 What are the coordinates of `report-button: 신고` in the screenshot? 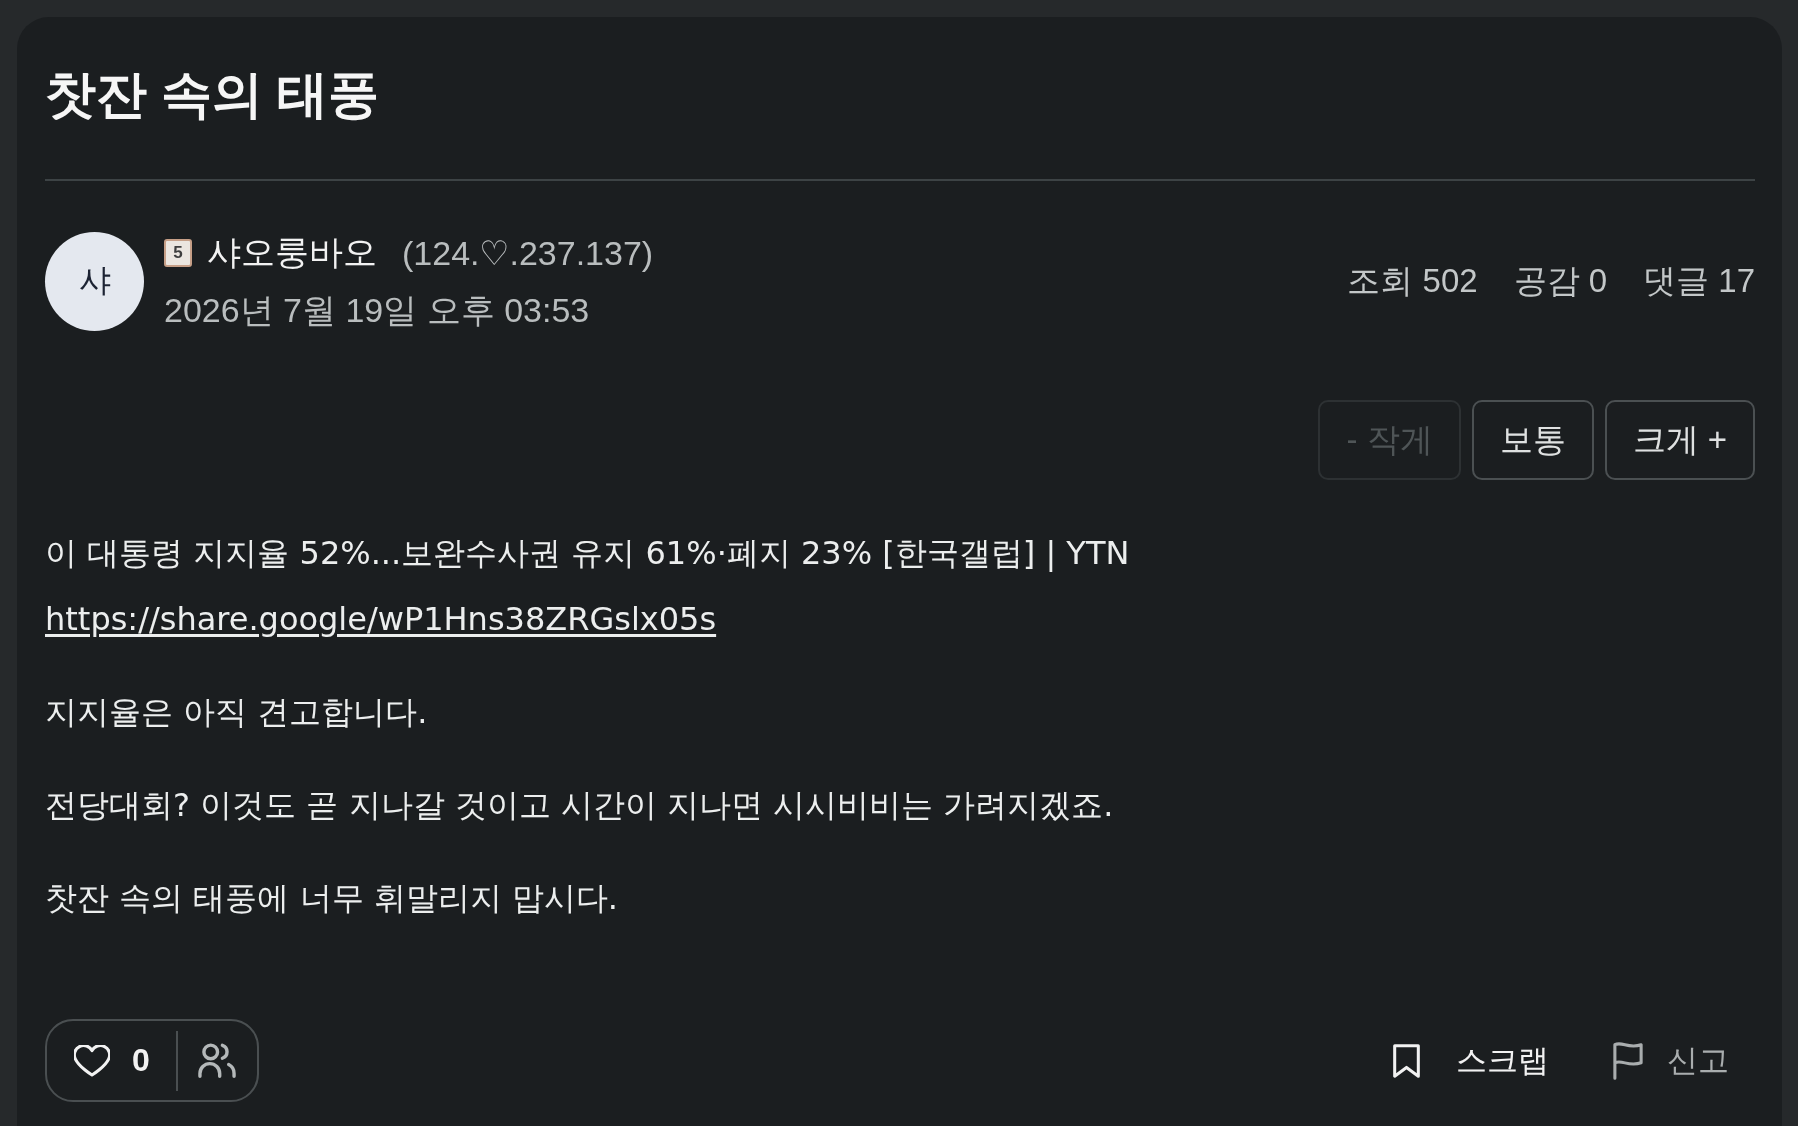 It's located at (1671, 1060).